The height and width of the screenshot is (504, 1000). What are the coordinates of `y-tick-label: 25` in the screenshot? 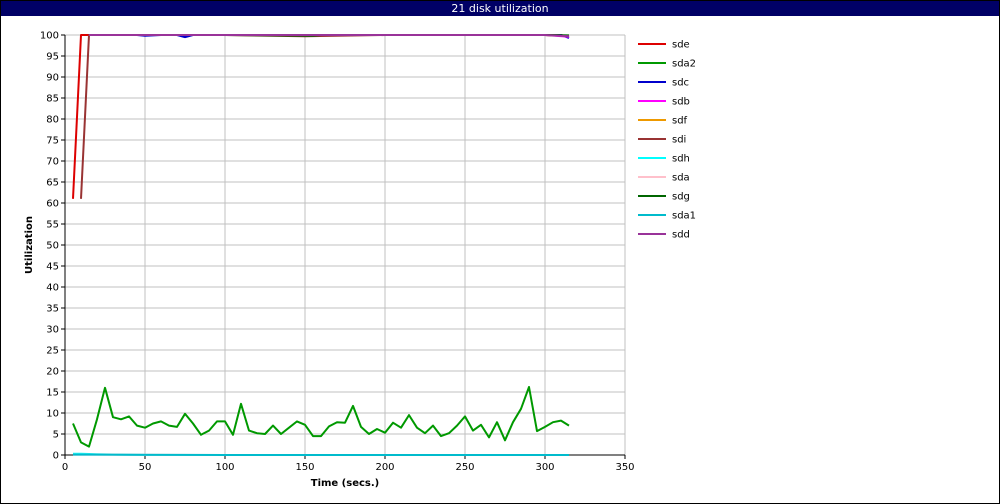 It's located at (52, 351).